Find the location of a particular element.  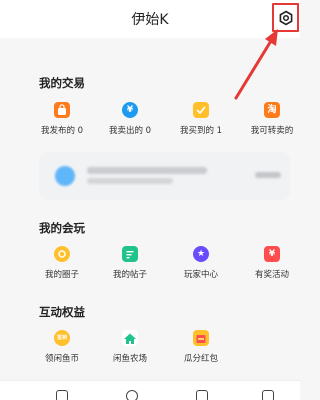

play-item-label: 玩家中心 is located at coordinates (200, 275).